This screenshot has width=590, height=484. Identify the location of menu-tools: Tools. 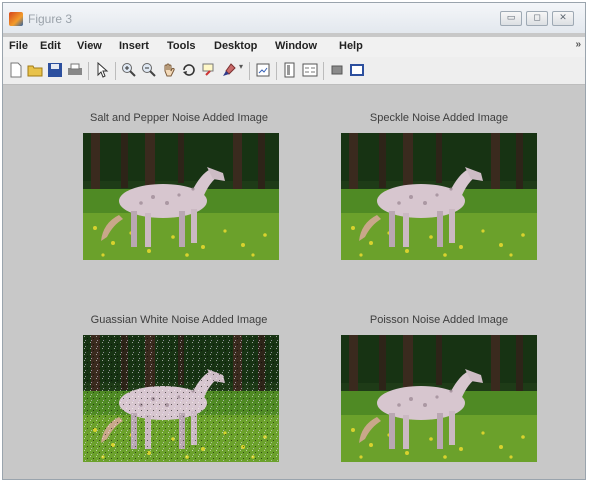
(181, 46).